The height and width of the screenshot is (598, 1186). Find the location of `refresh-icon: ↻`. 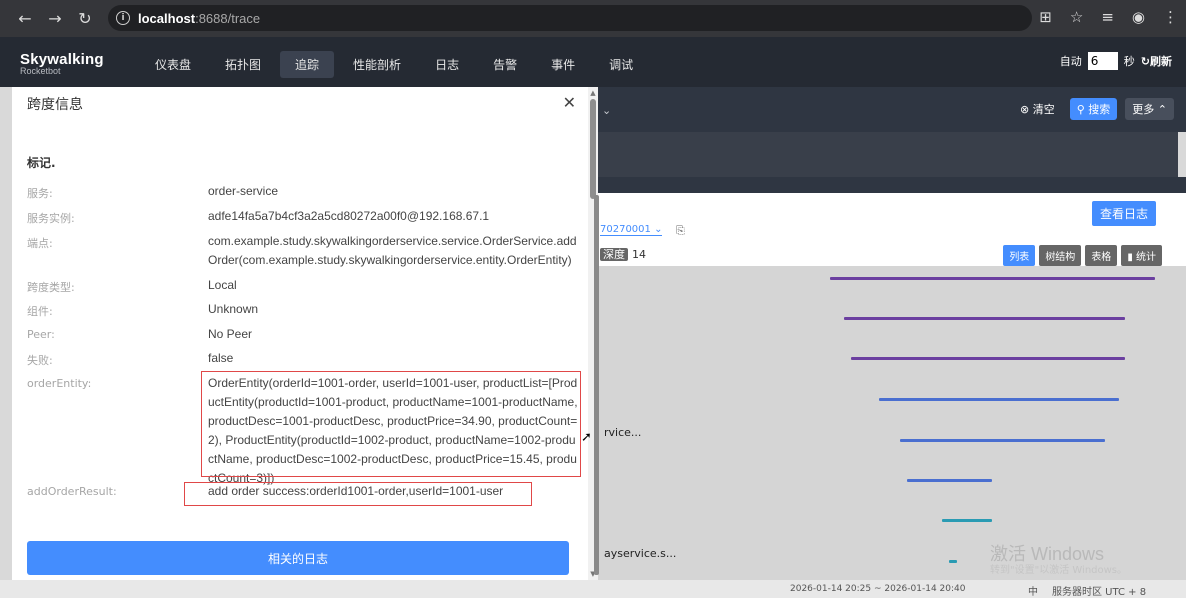

refresh-icon: ↻ is located at coordinates (1145, 61).